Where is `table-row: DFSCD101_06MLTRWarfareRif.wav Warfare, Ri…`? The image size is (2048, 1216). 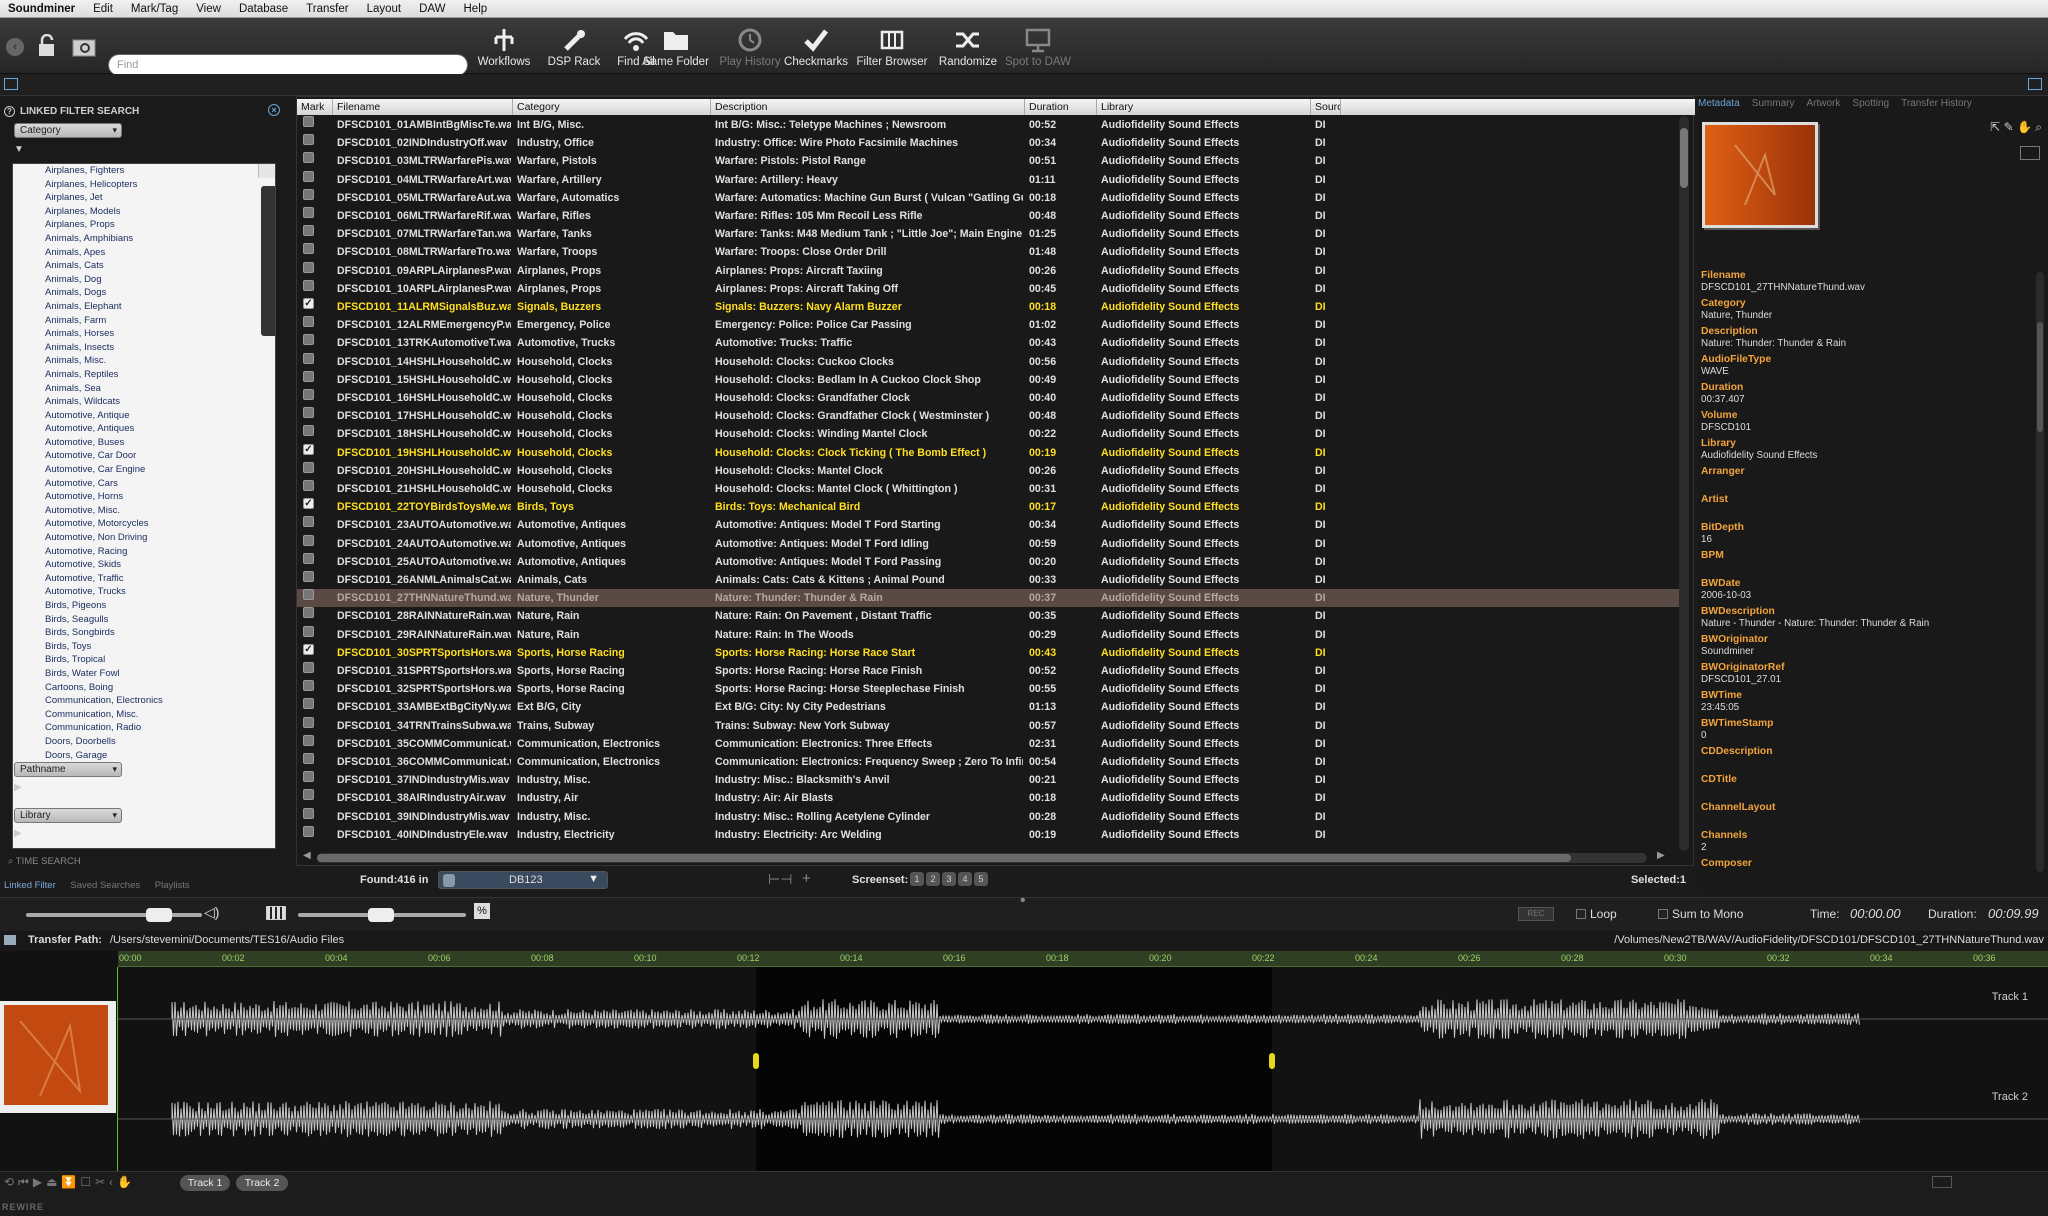 table-row: DFSCD101_06MLTRWarfareRif.wav Warfare, Ri… is located at coordinates (990, 216).